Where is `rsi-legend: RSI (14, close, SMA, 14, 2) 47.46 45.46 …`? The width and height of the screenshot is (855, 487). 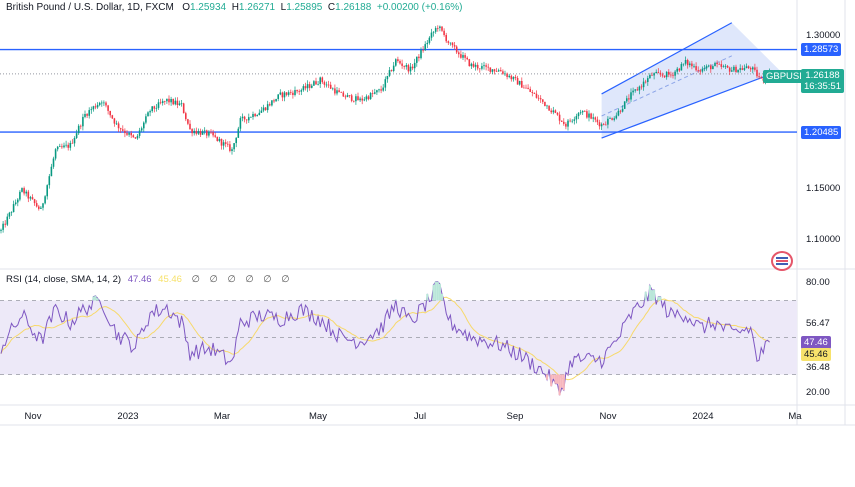 rsi-legend: RSI (14, close, SMA, 14, 2) 47.46 45.46 … is located at coordinates (147, 279).